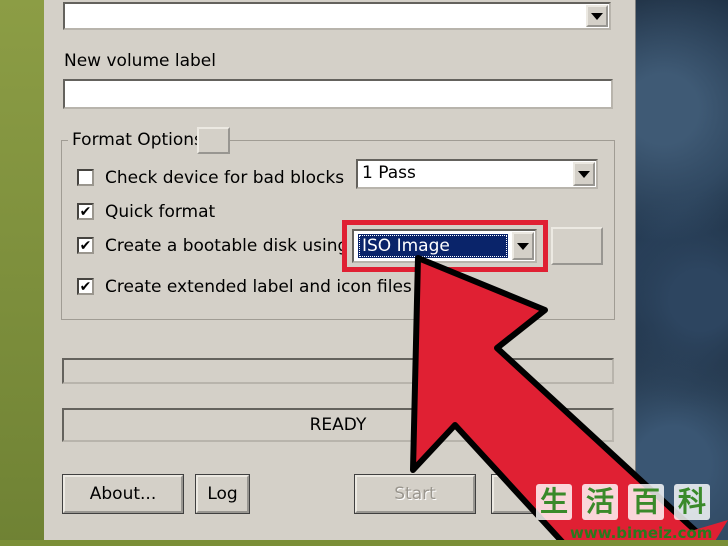  I want to click on format-options-toggle-button, so click(213, 140).